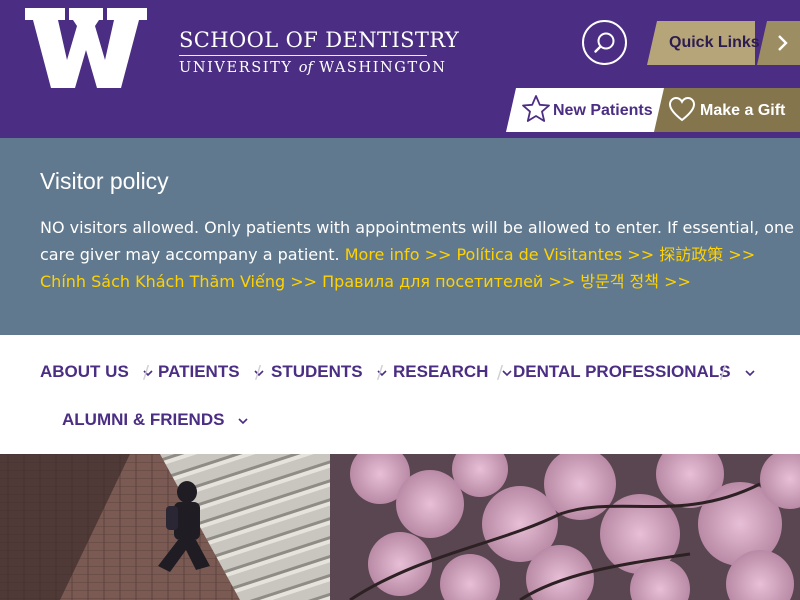 Image resolution: width=800 pixels, height=600 pixels. I want to click on quick-links-button: Quick Links, so click(723, 43).